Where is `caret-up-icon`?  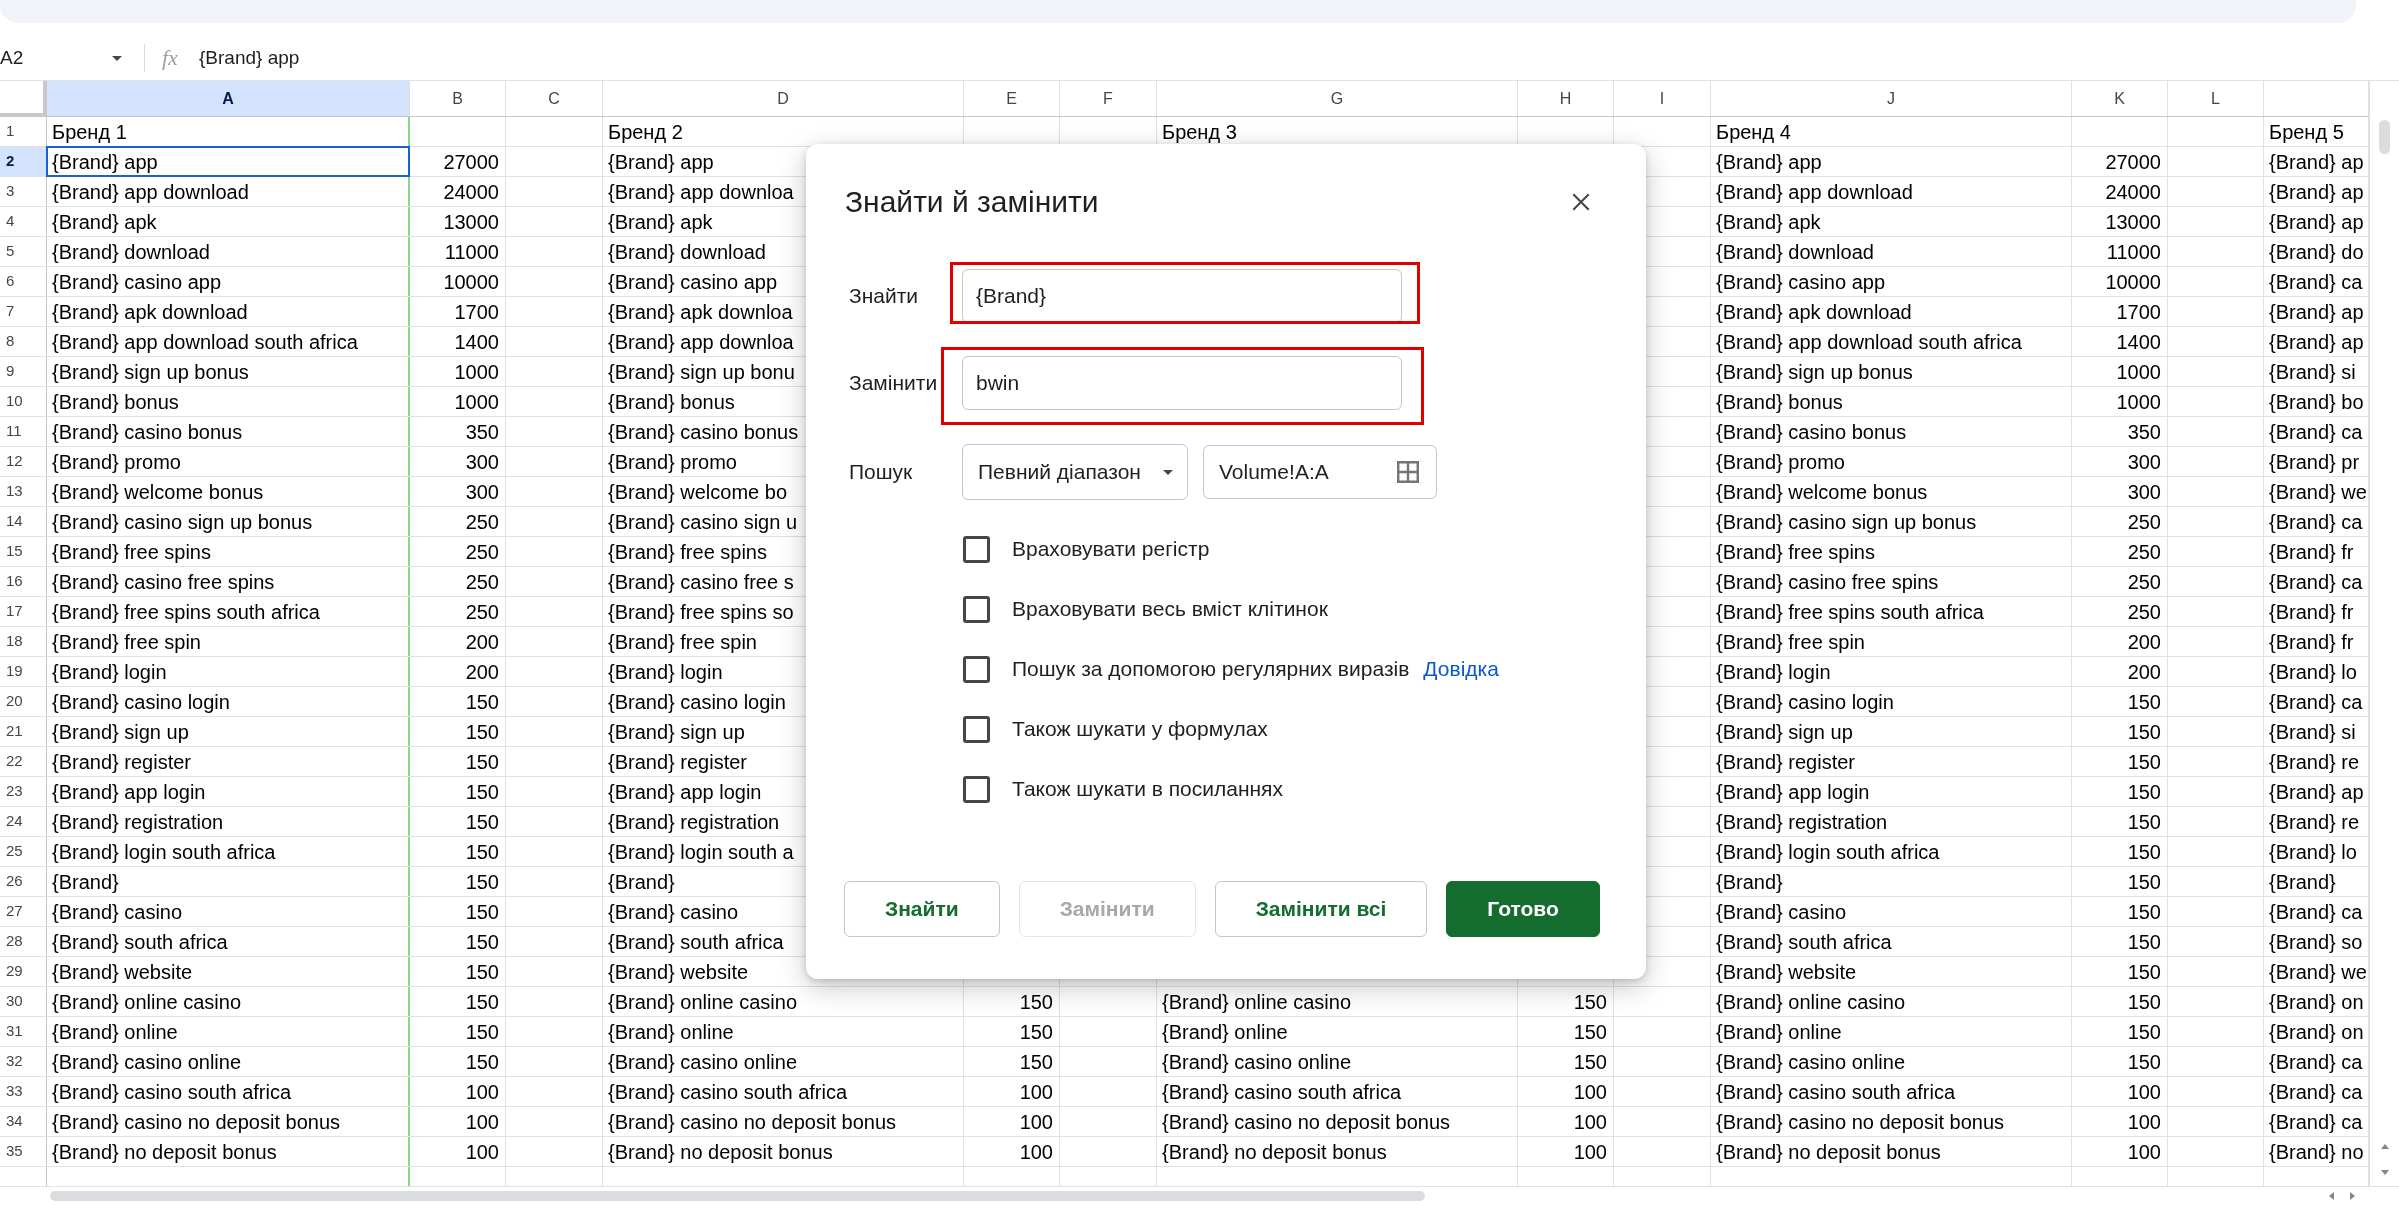 caret-up-icon is located at coordinates (2384, 1146).